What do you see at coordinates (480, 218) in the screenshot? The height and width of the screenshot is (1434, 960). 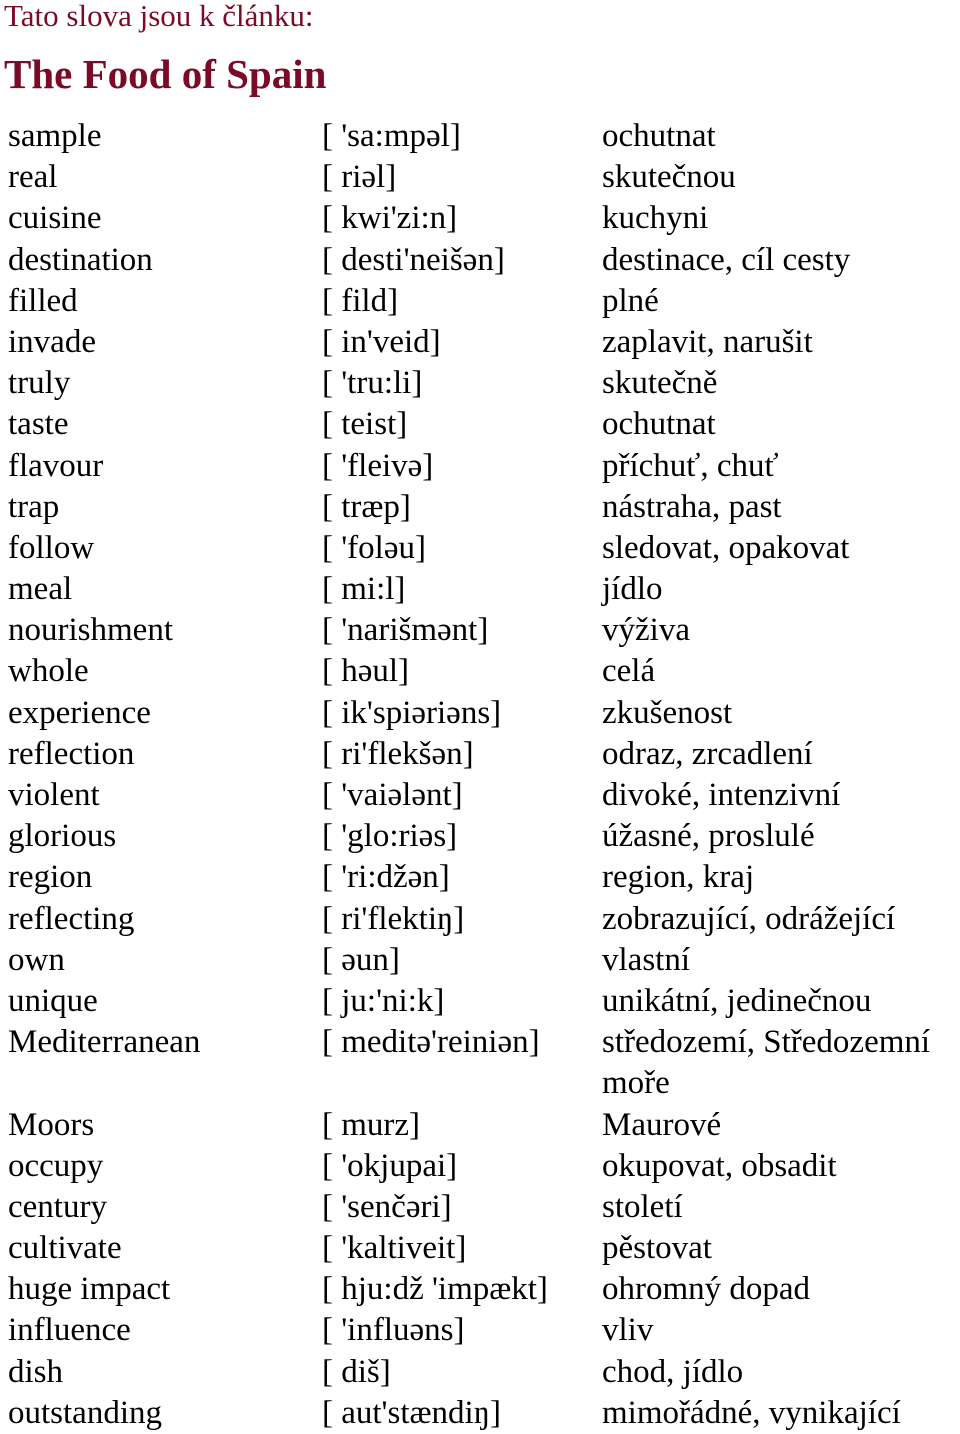 I see `vocabulary-row: cuisine [ kwi'zi:n] kuchyni` at bounding box center [480, 218].